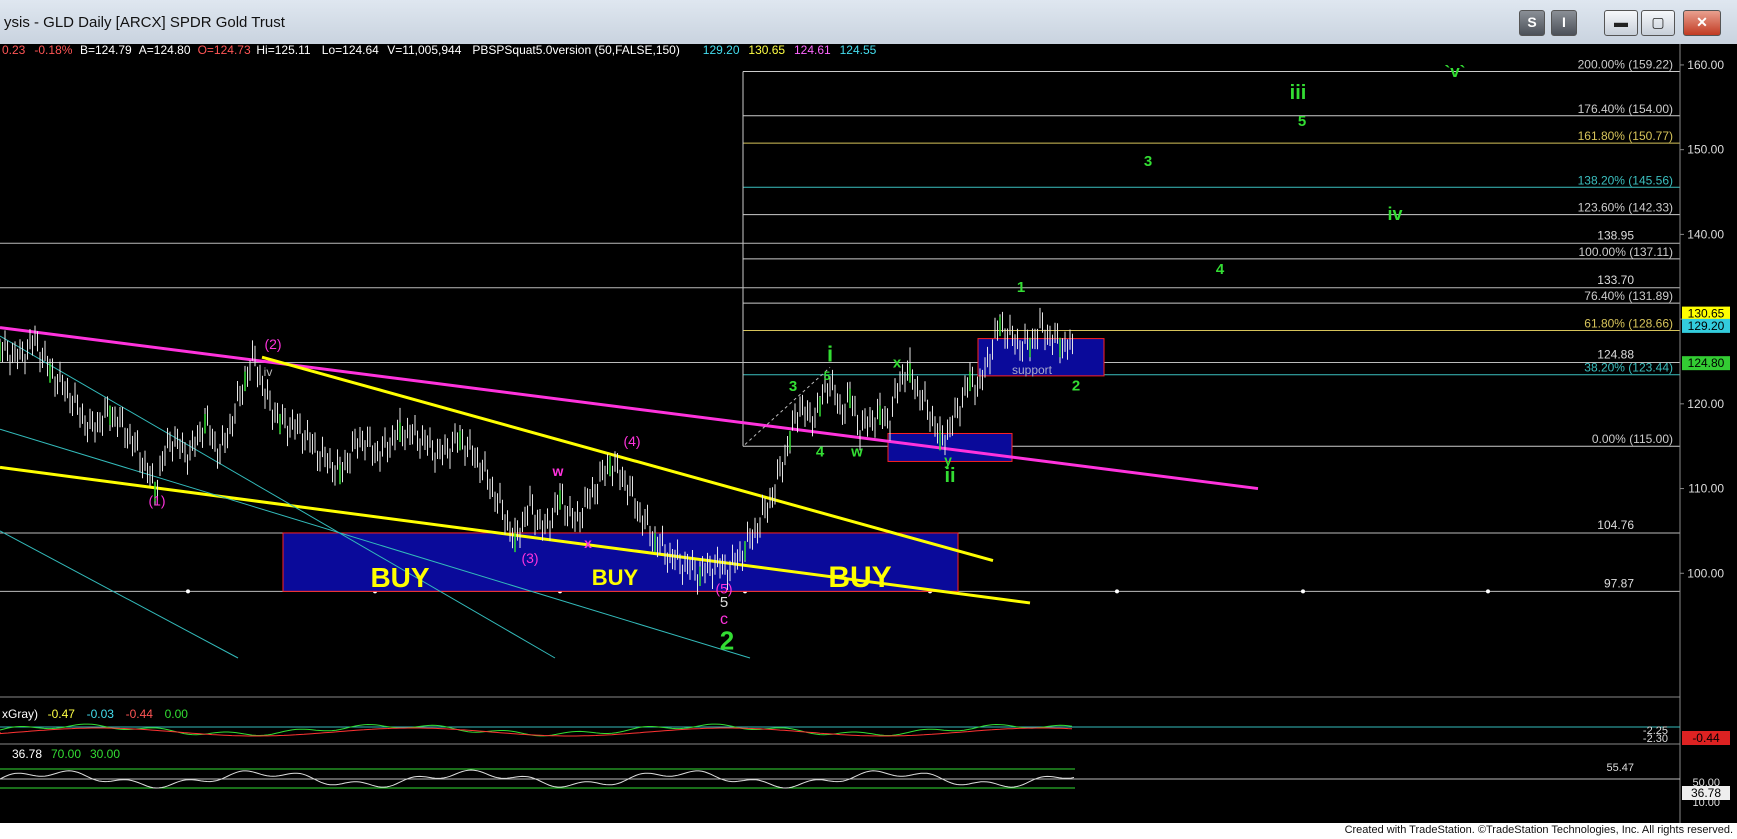 Image resolution: width=1737 pixels, height=839 pixels. Describe the element at coordinates (897, 362) in the screenshot. I see `annotation-19: x` at that location.